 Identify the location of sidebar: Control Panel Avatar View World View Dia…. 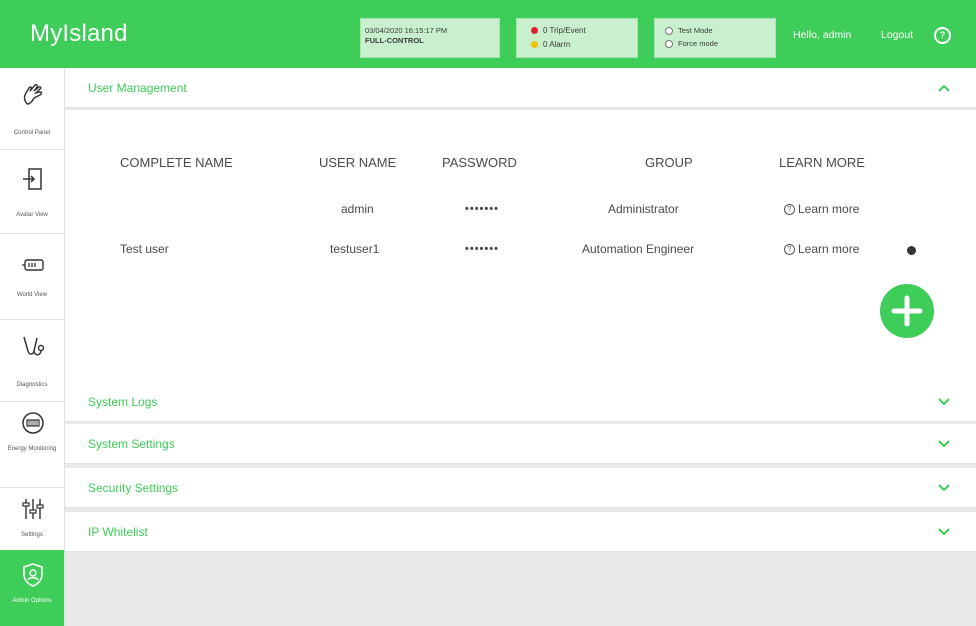
(32, 347).